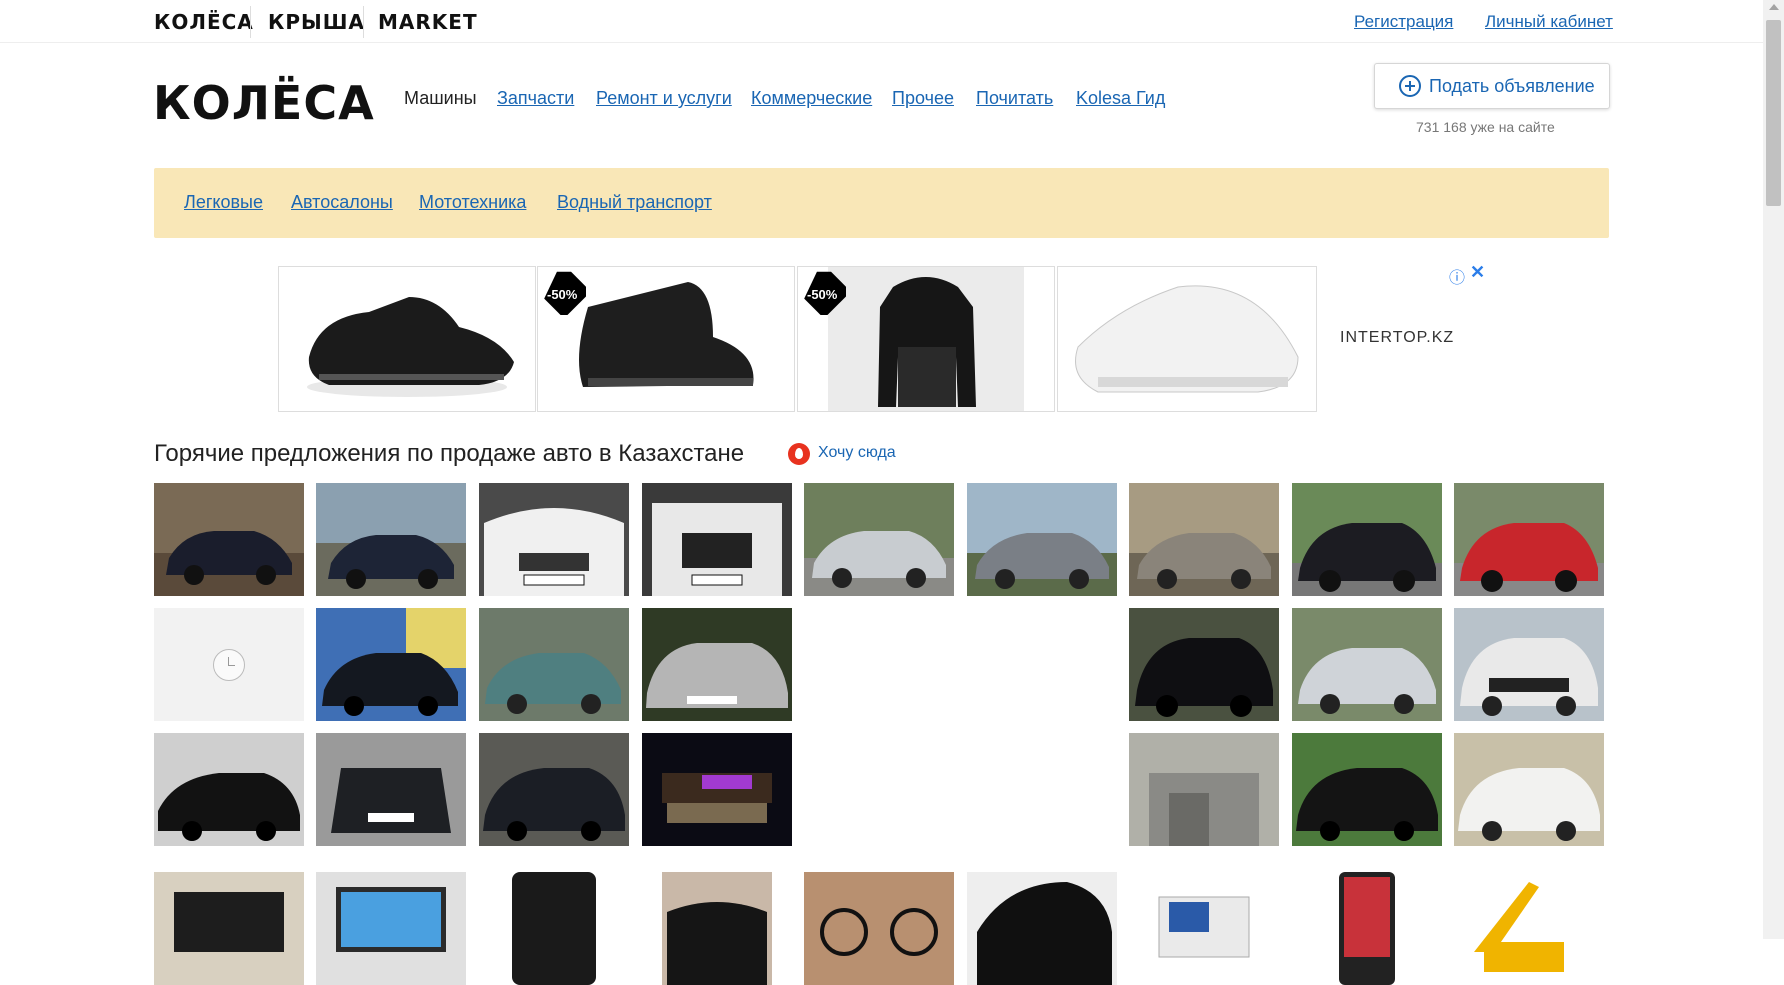 Image resolution: width=1784 pixels, height=985 pixels. I want to click on car-thumbnail-placeholder, so click(229, 664).